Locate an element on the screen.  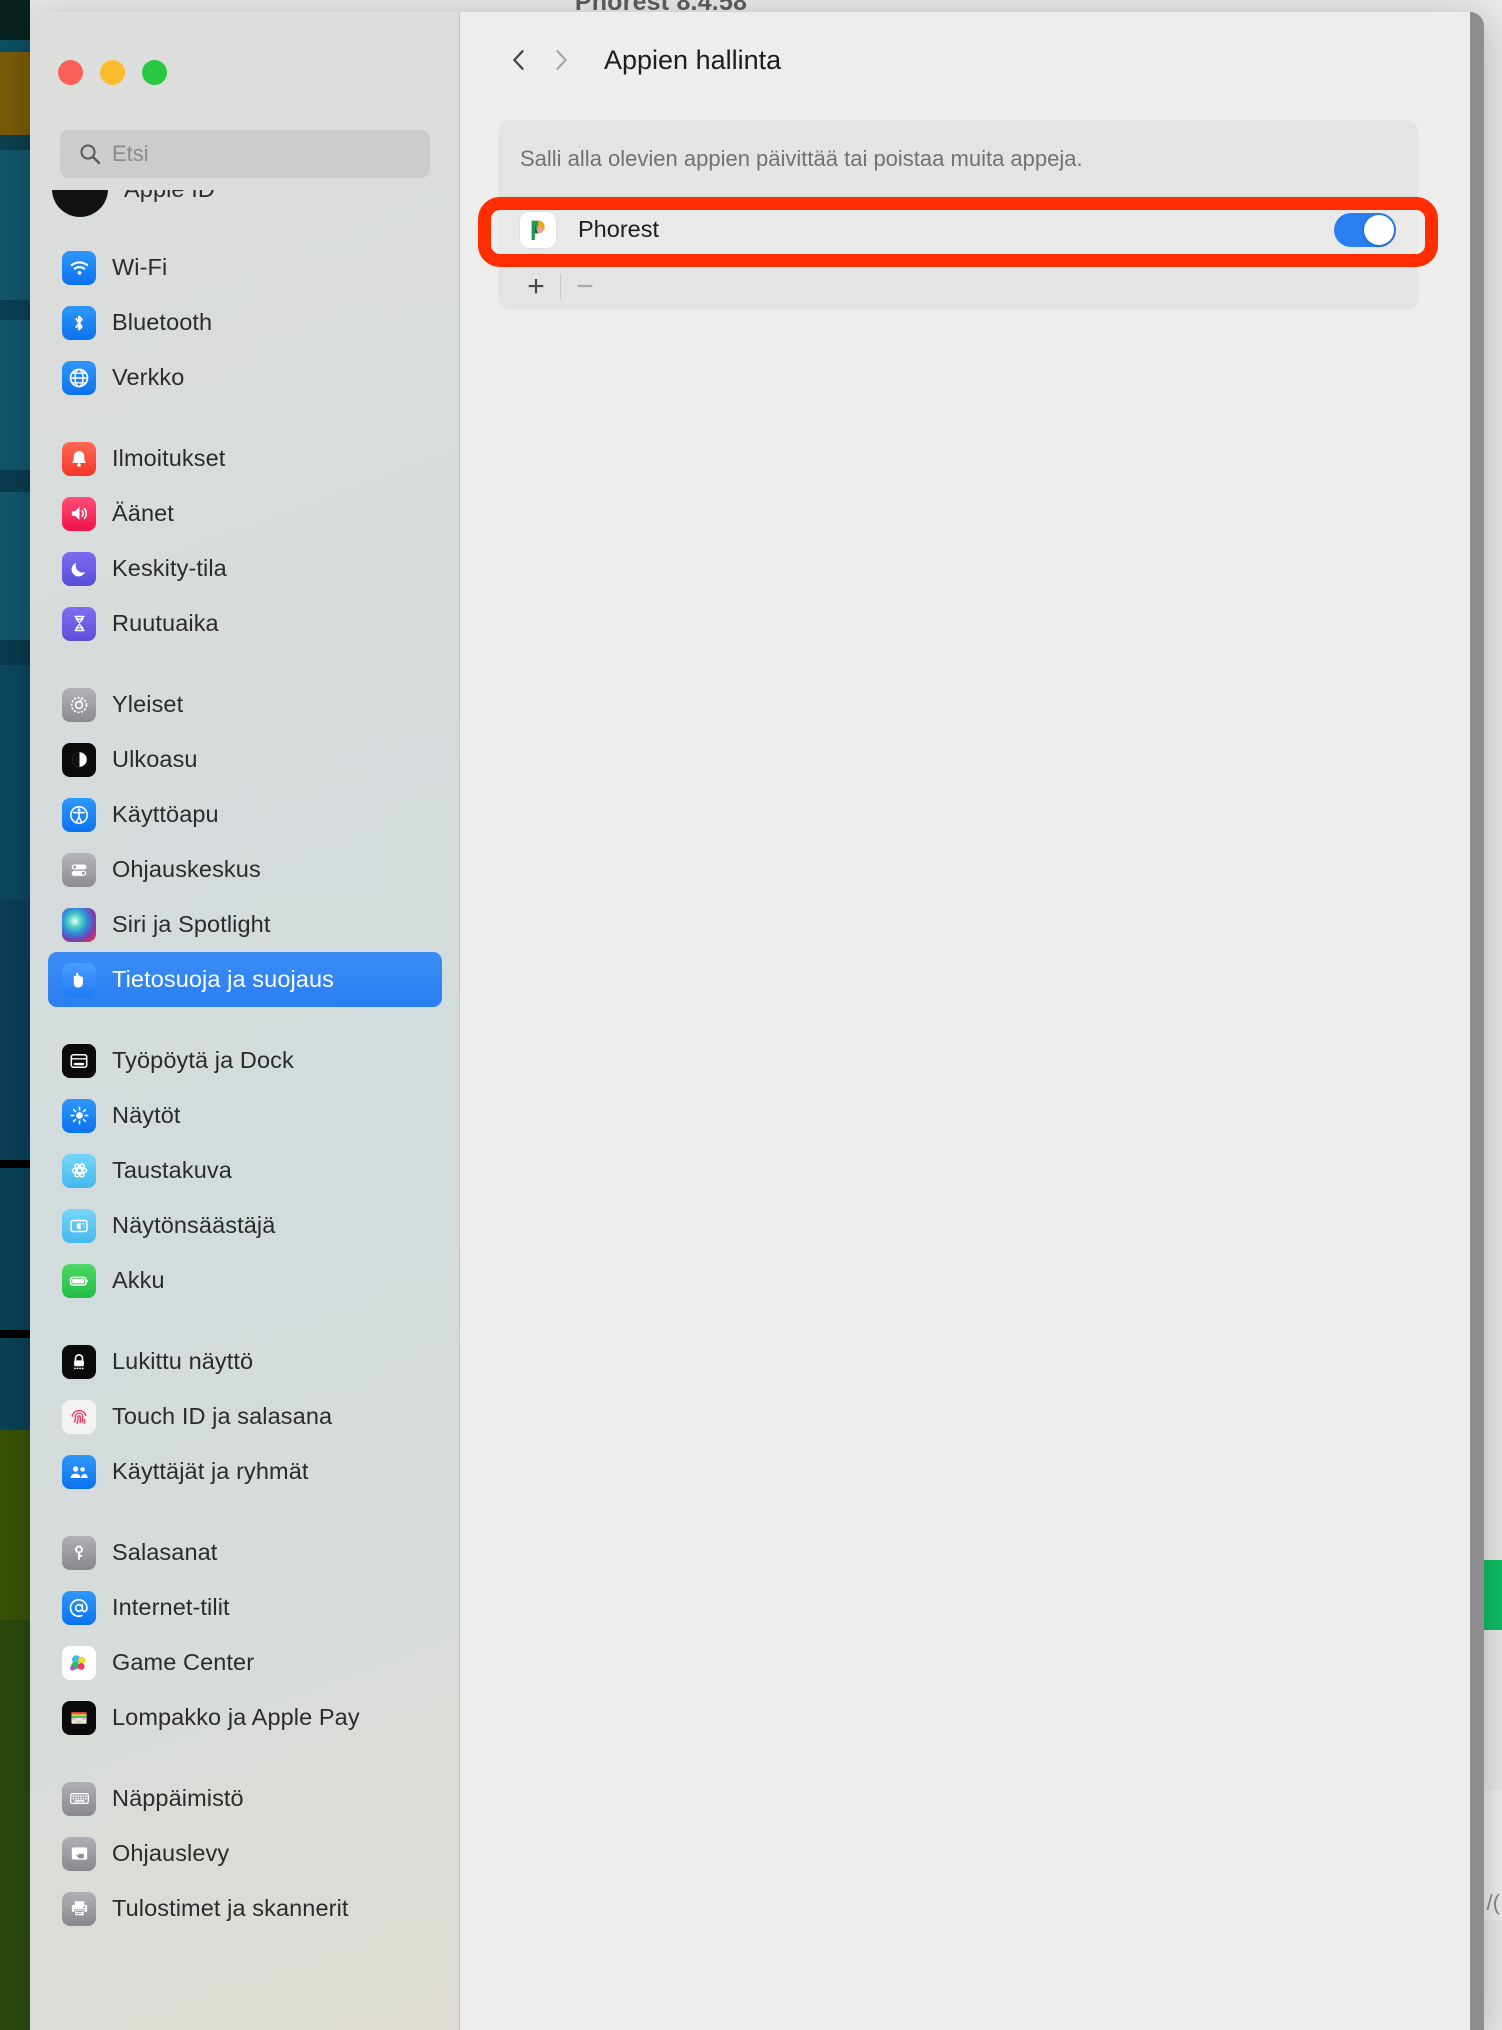
sidebar-item-label: Ohjauskeskus is located at coordinates (186, 869).